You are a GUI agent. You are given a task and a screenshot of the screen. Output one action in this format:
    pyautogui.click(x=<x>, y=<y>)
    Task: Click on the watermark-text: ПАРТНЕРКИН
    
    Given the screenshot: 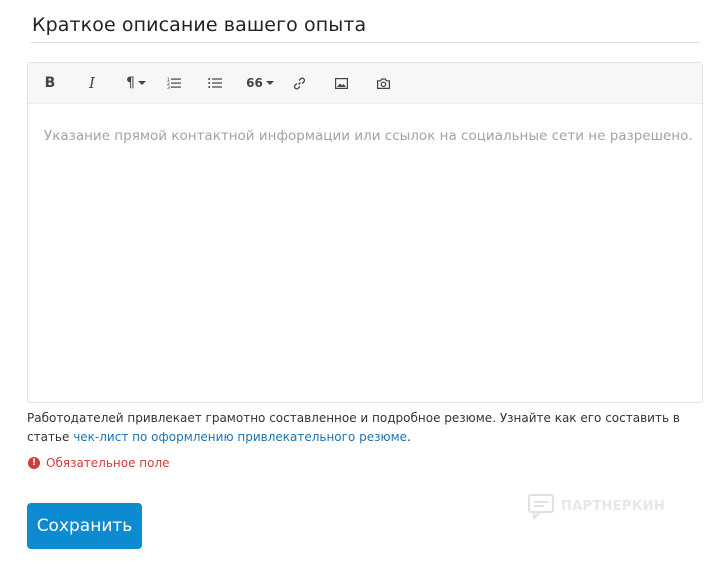 What is the action you would take?
    pyautogui.click(x=613, y=506)
    